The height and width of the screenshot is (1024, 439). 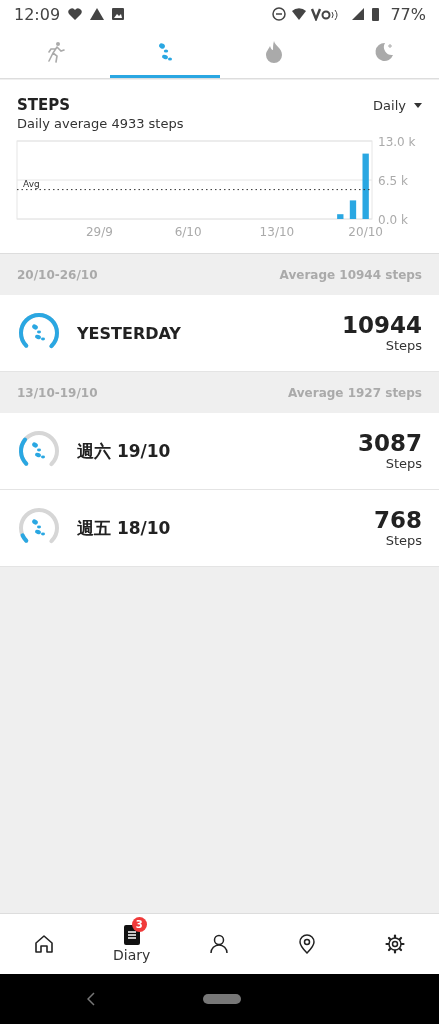 I want to click on y-tick-label: 13.0 k, so click(x=397, y=143).